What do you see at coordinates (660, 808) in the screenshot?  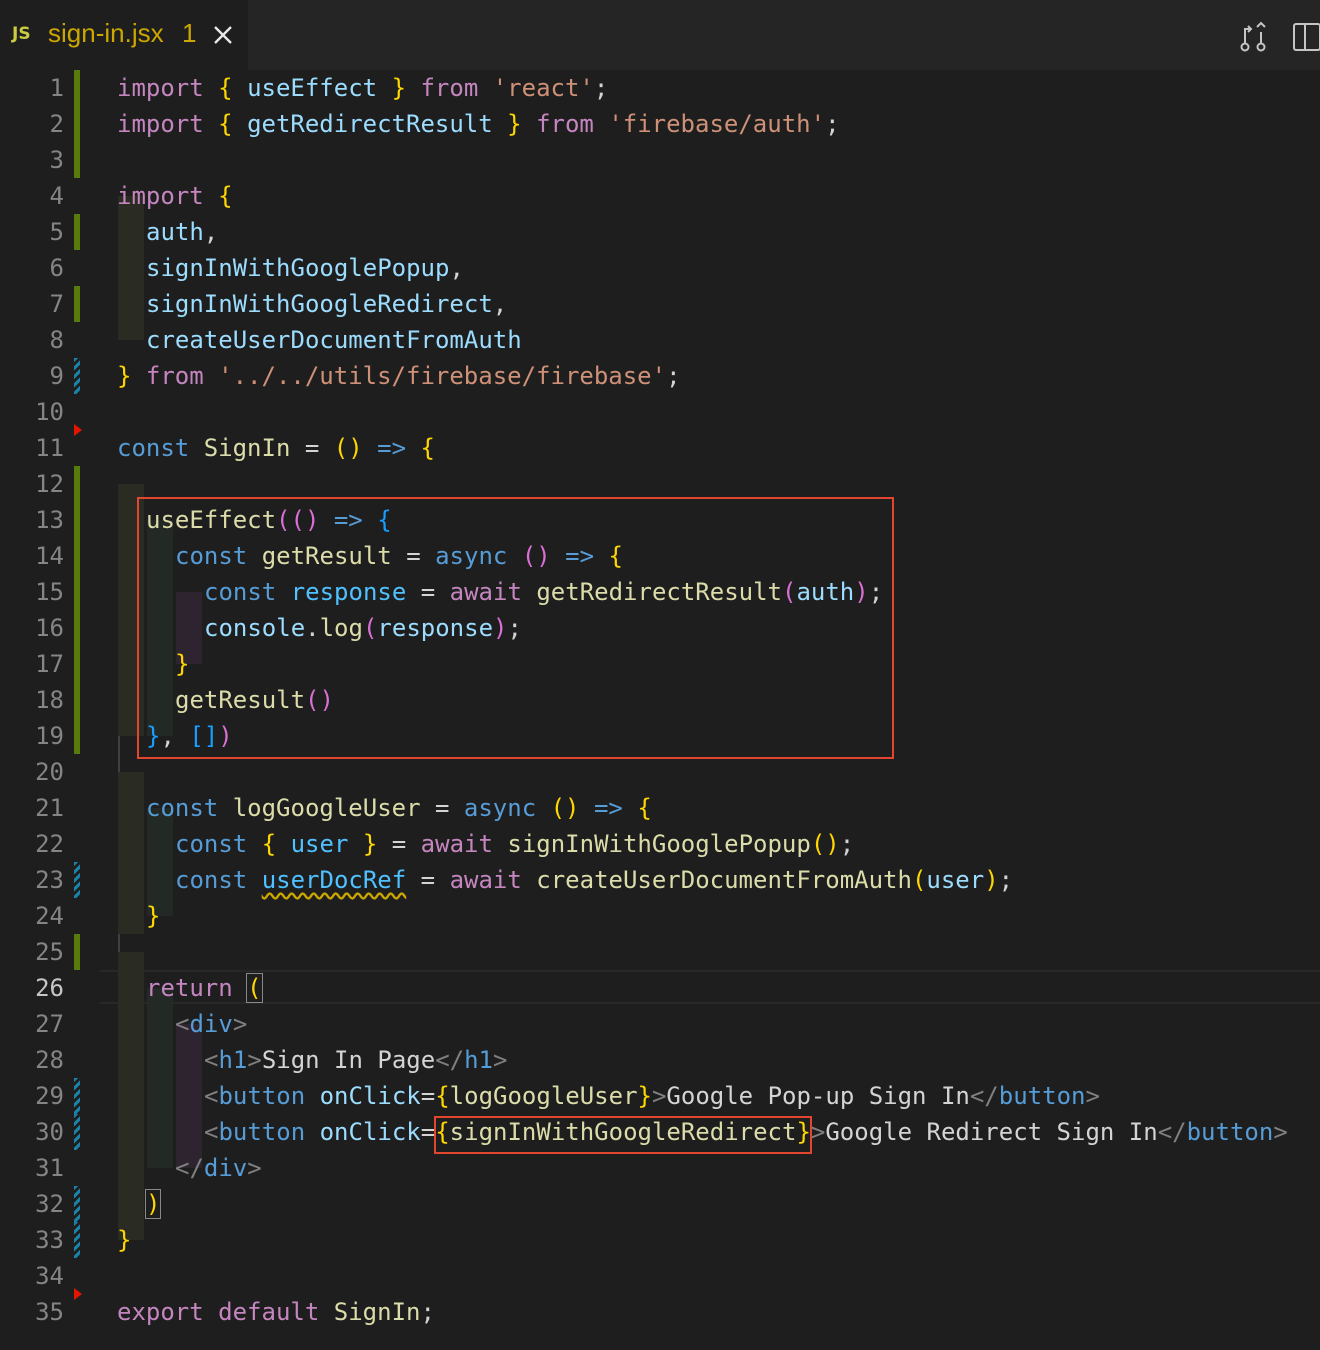 I see `code-line: 21 const logGoogleUser = async () => {` at bounding box center [660, 808].